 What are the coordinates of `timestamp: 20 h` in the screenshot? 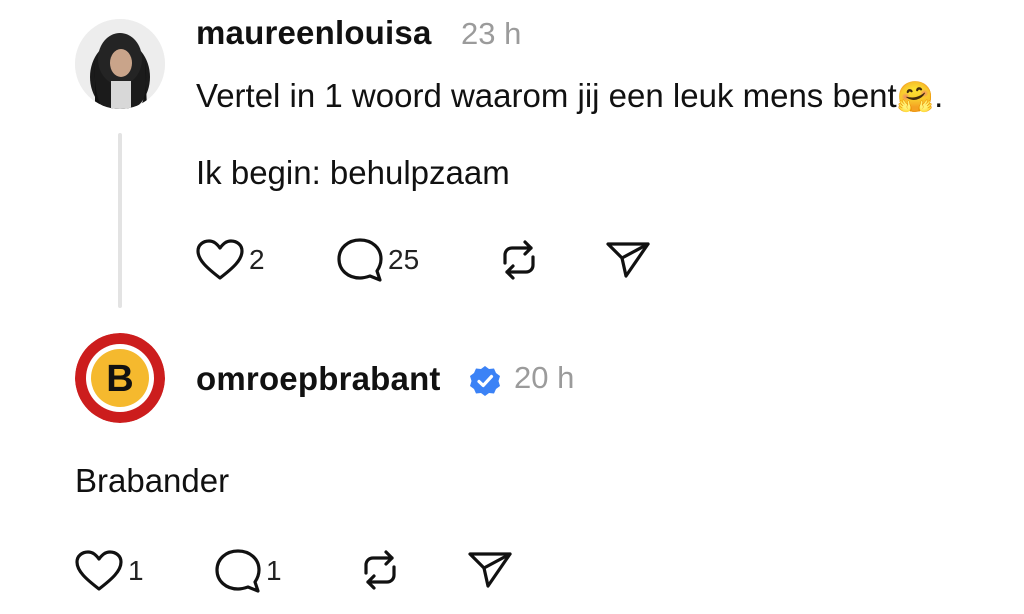 It's located at (544, 377).